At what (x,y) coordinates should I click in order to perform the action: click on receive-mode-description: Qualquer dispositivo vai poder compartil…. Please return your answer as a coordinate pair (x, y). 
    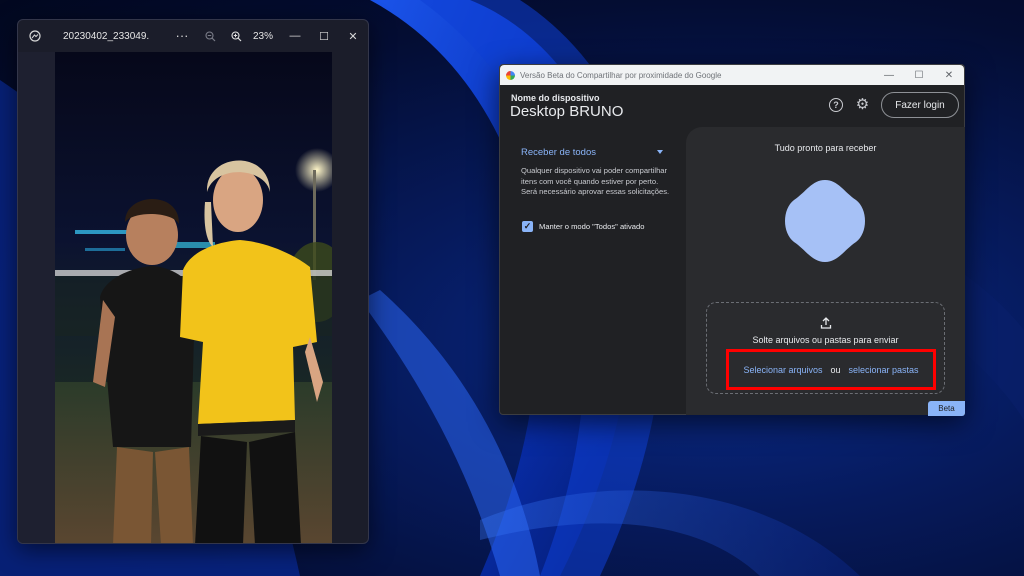
    Looking at the image, I should click on (595, 181).